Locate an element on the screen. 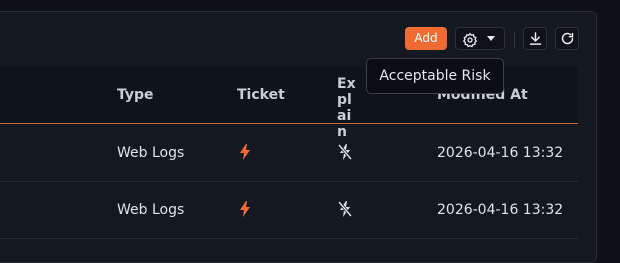  column-header-ticket: Ticket is located at coordinates (261, 95).